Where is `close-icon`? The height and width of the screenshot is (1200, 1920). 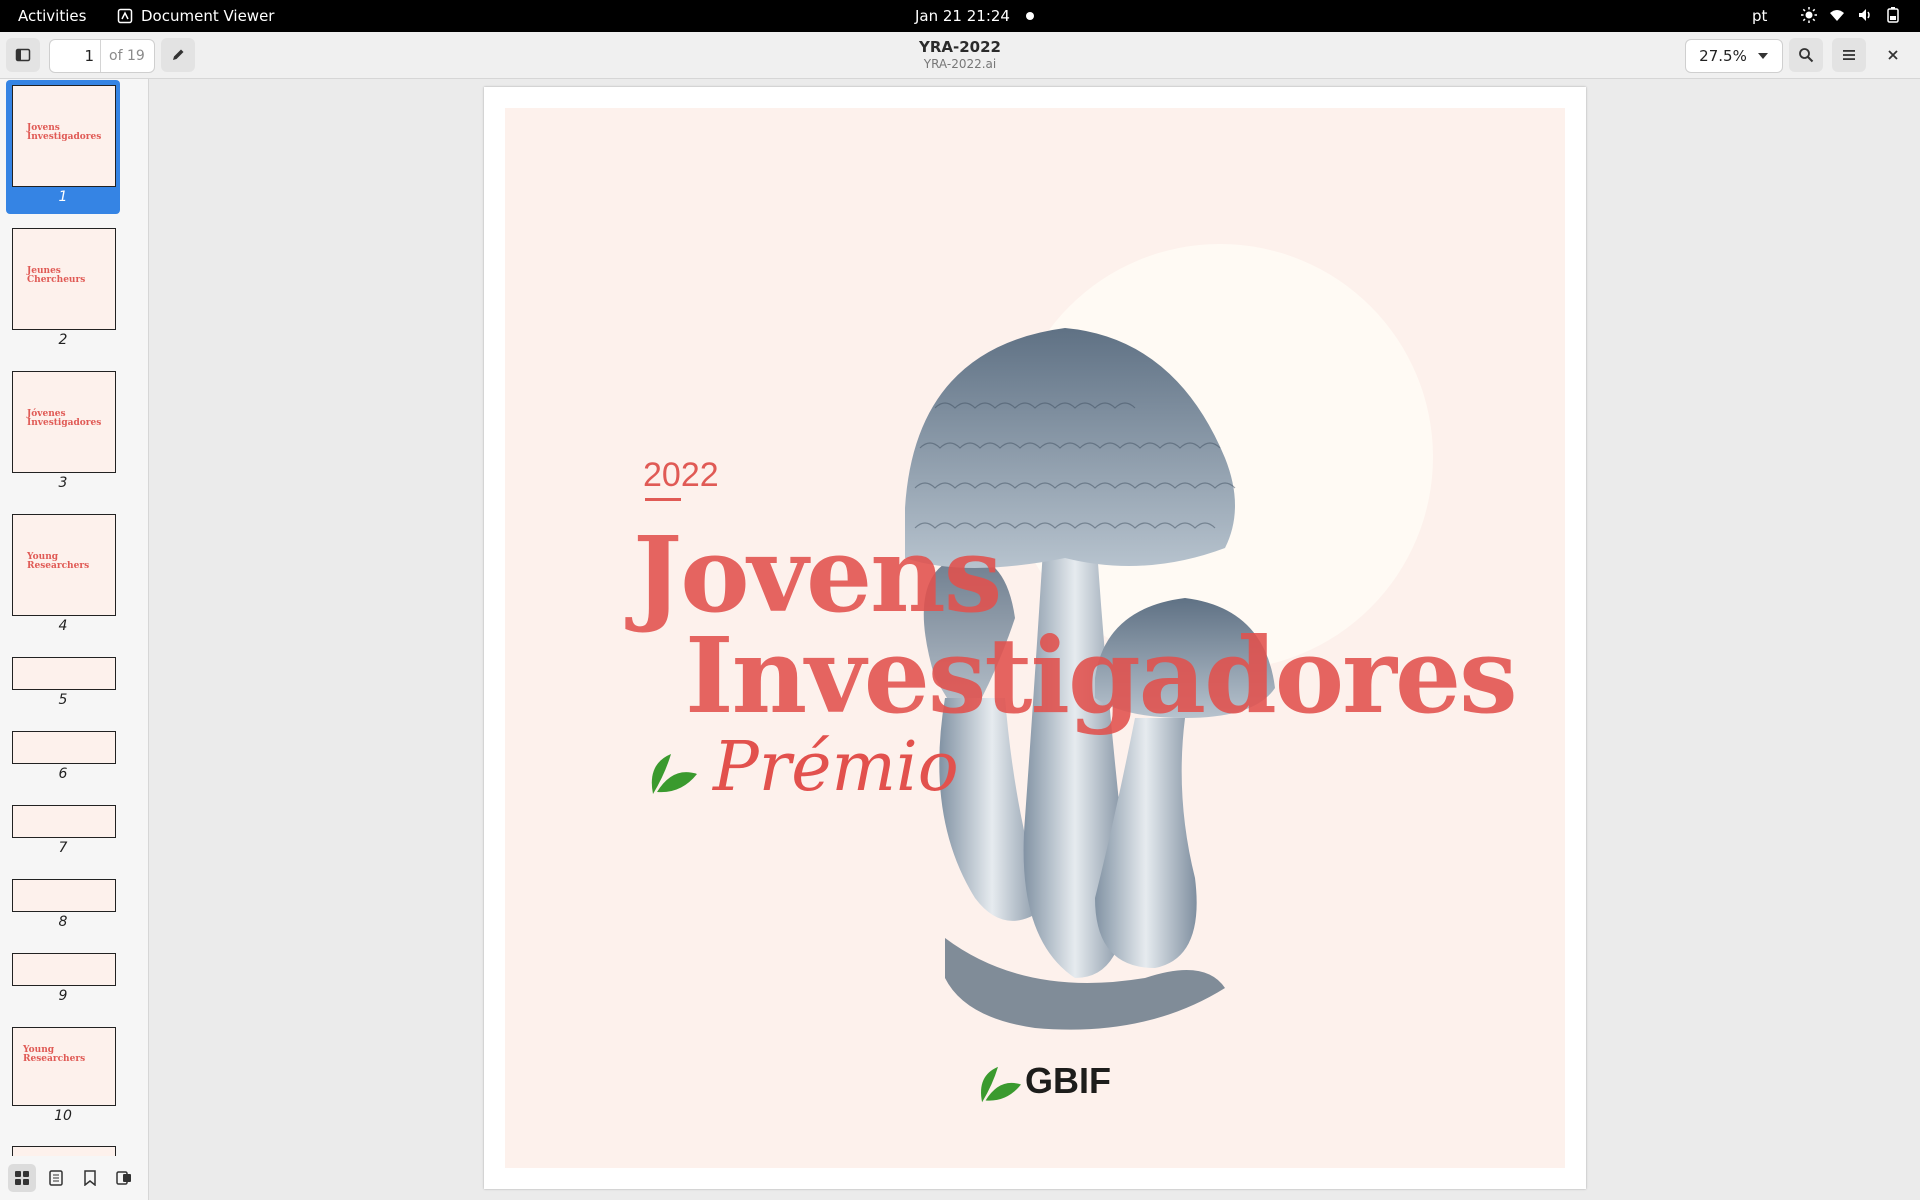 close-icon is located at coordinates (1893, 55).